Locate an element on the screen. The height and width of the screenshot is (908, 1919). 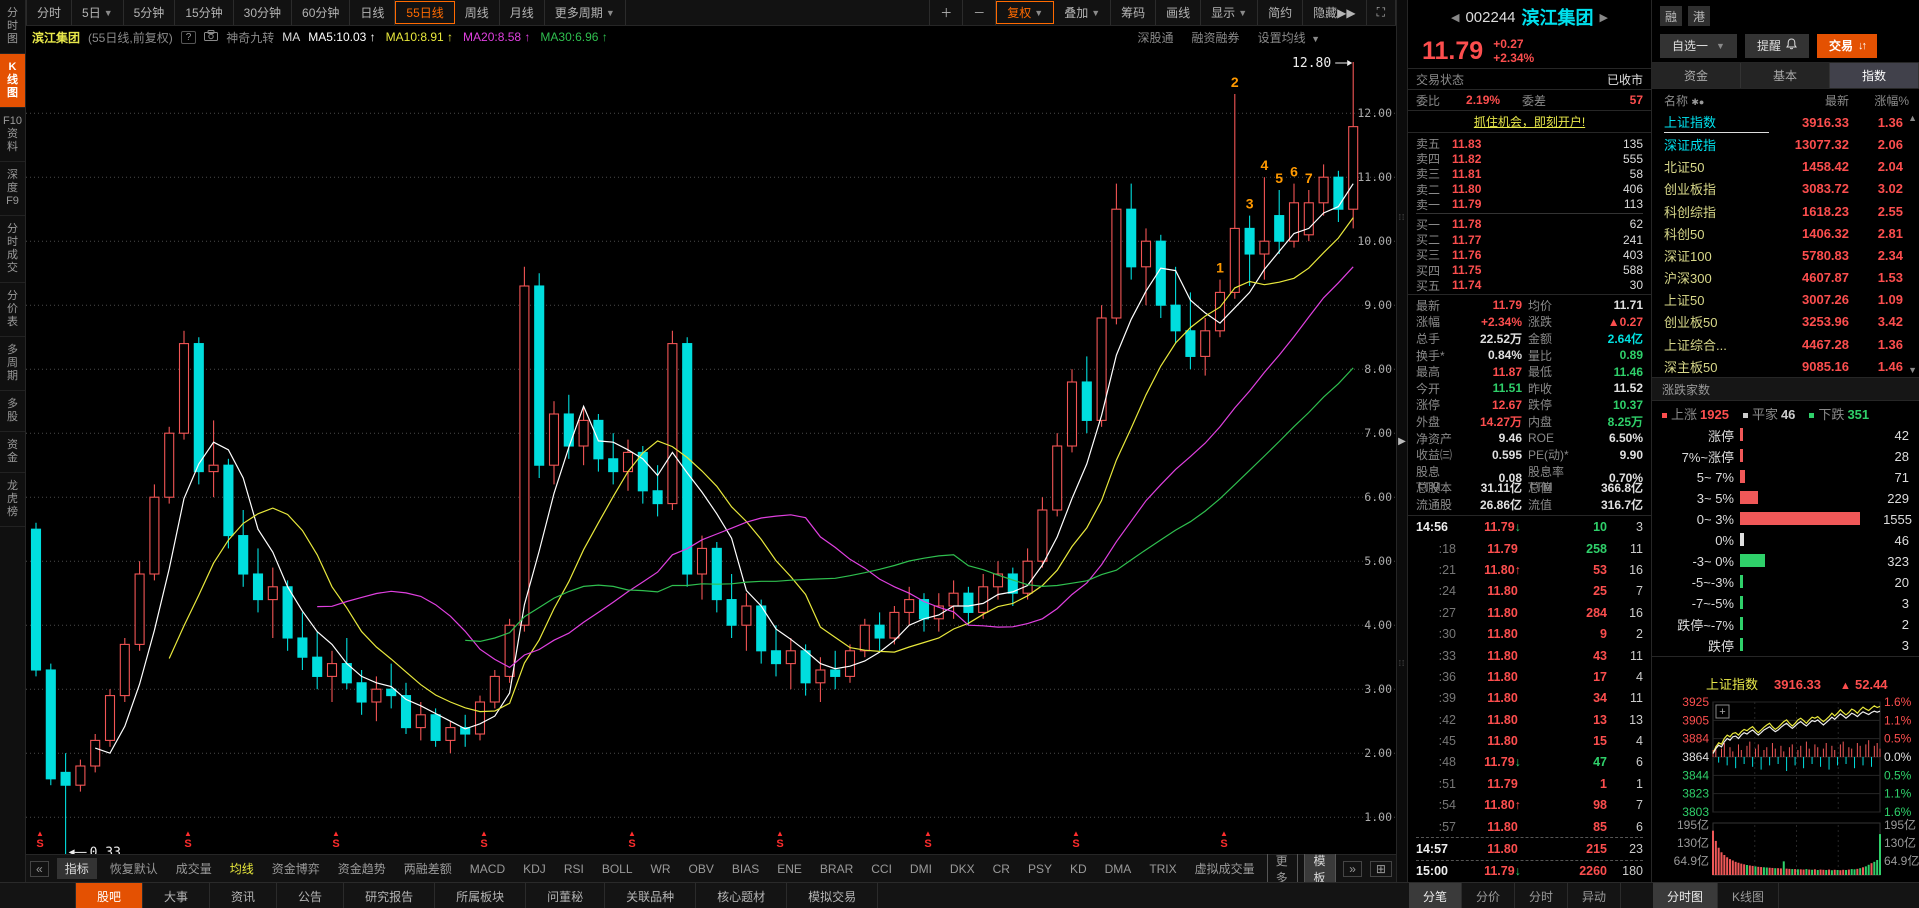
sidebar-item-zijin: 资金 is located at coordinates (12, 452).